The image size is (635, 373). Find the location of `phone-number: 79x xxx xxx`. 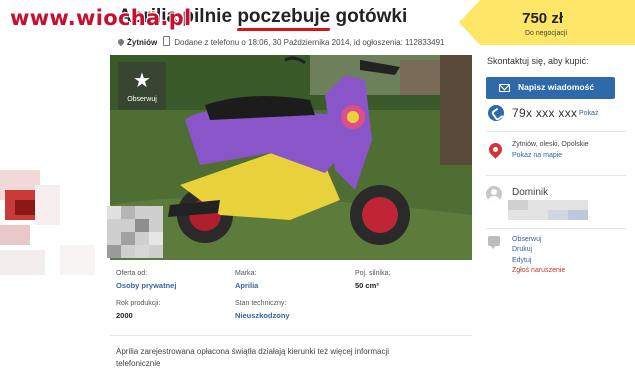

phone-number: 79x xxx xxx is located at coordinates (545, 113).